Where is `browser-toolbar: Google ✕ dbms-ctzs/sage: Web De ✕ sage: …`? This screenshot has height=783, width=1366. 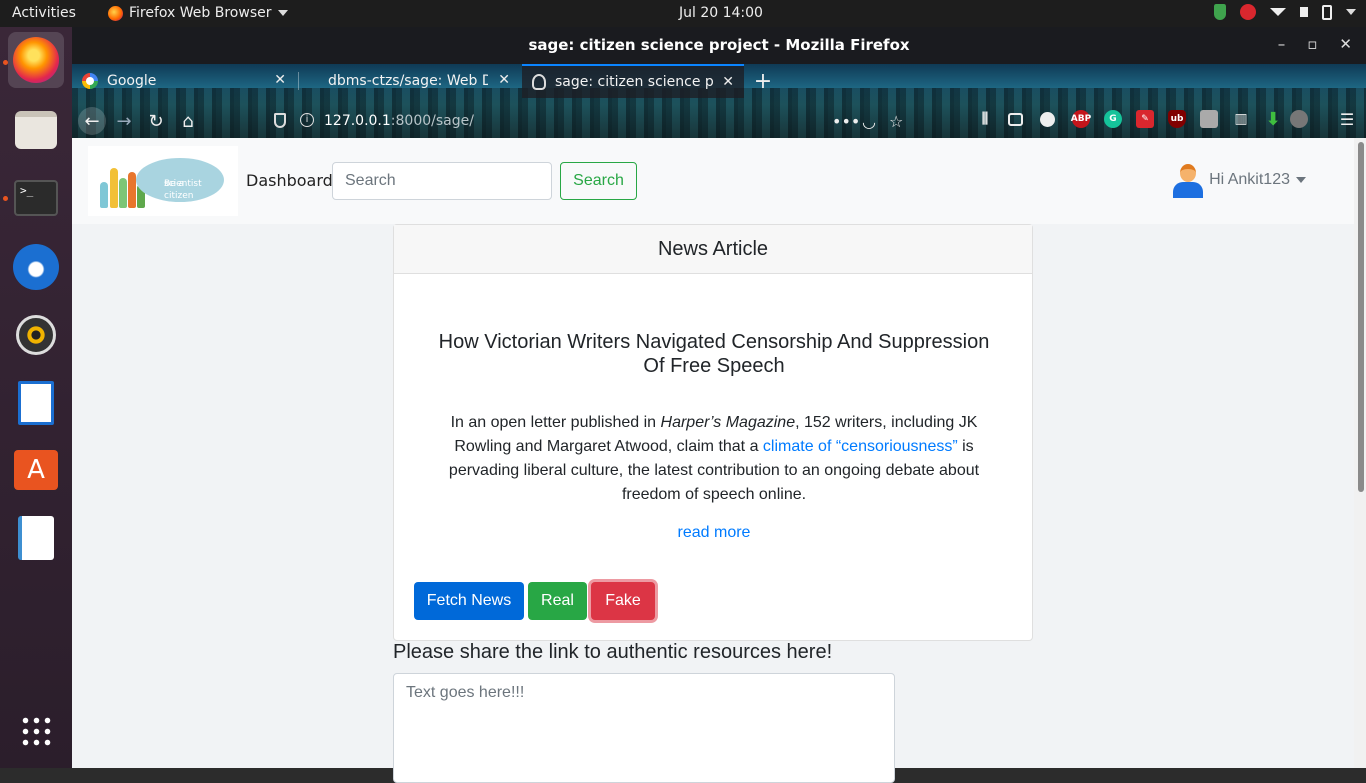
browser-toolbar: Google ✕ dbms-ctzs/sage: Web De ✕ sage: … is located at coordinates (719, 101).